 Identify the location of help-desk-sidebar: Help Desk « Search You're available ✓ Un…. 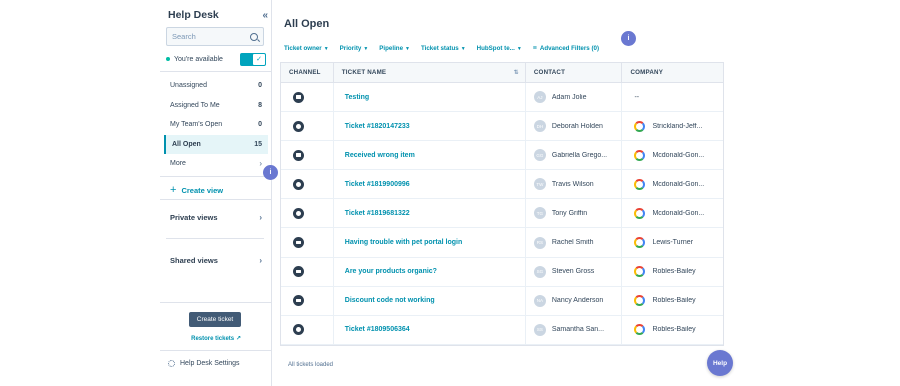
(216, 193).